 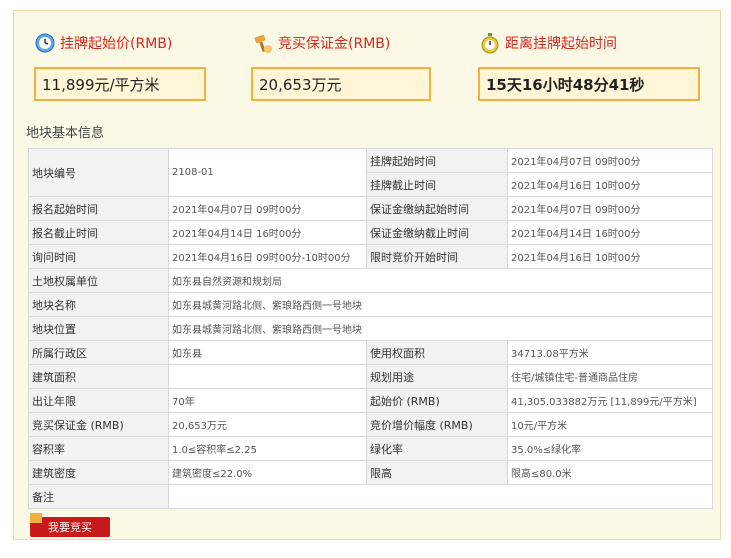 I want to click on clock-icon, so click(x=45, y=43).